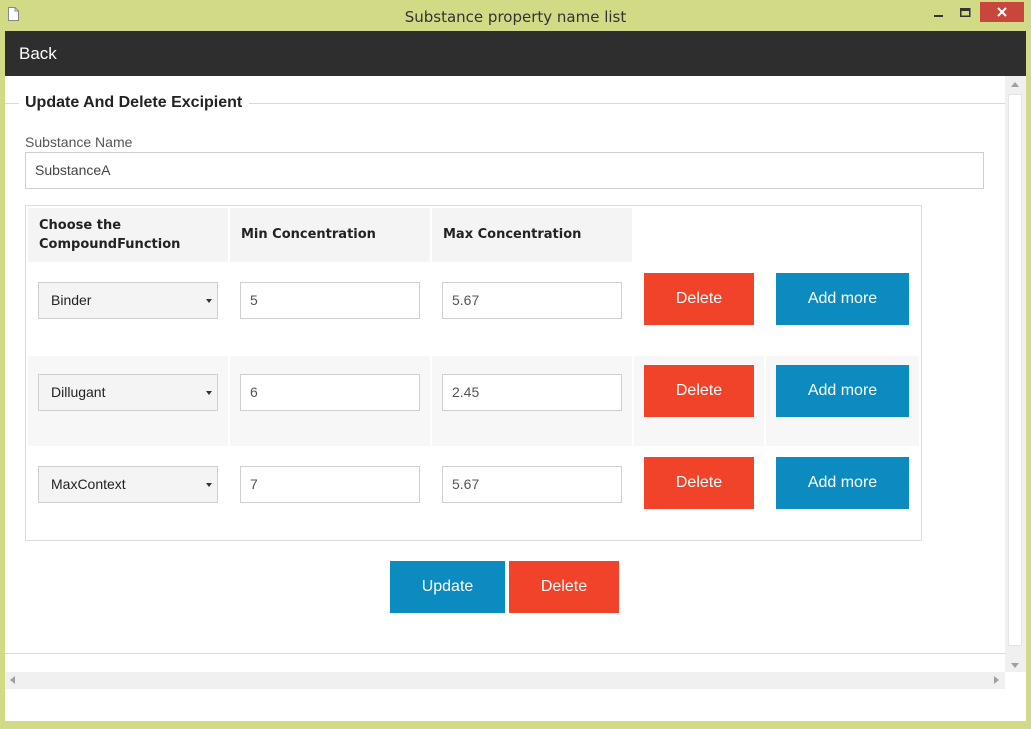 The height and width of the screenshot is (729, 1031). What do you see at coordinates (330, 300) in the screenshot?
I see `min-concentration-input: 5` at bounding box center [330, 300].